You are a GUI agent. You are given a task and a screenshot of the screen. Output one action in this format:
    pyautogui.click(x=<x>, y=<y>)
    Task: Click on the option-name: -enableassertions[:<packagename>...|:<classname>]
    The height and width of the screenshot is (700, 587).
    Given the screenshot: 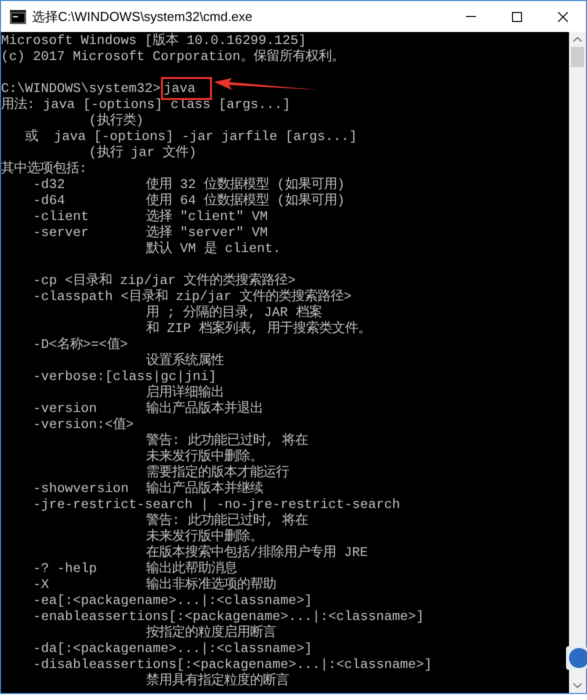 What is the action you would take?
    pyautogui.click(x=228, y=616)
    